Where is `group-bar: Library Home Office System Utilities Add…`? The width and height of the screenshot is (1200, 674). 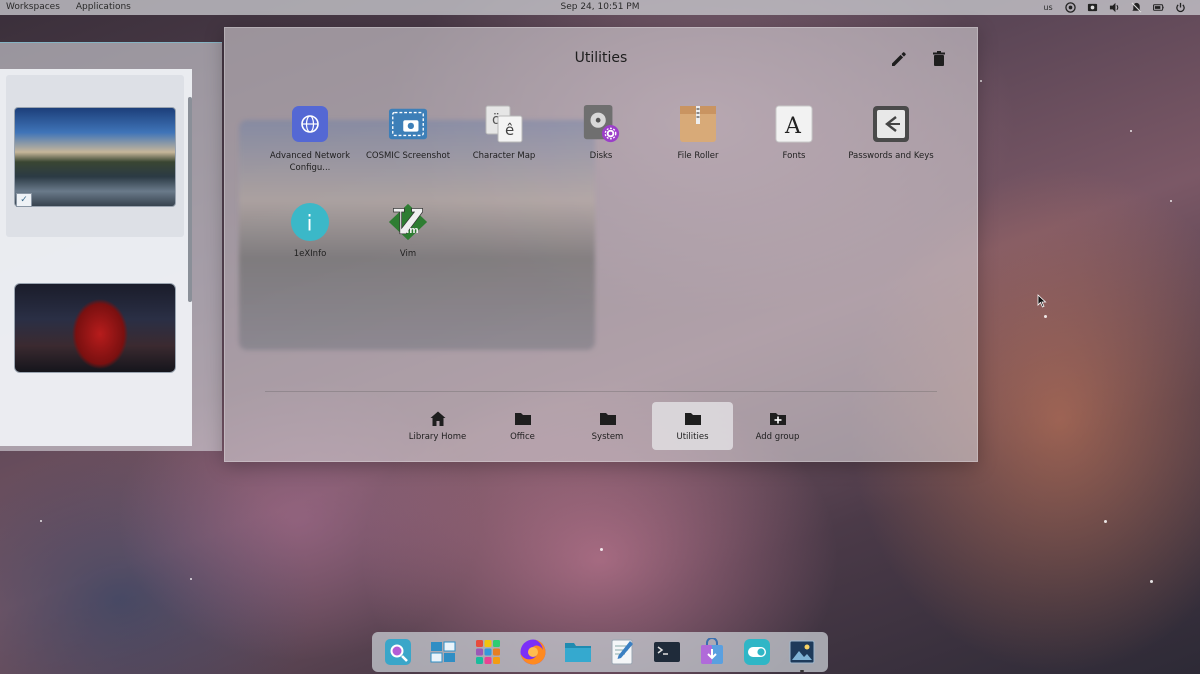
group-bar: Library Home Office System Utilities Add… is located at coordinates (609, 426).